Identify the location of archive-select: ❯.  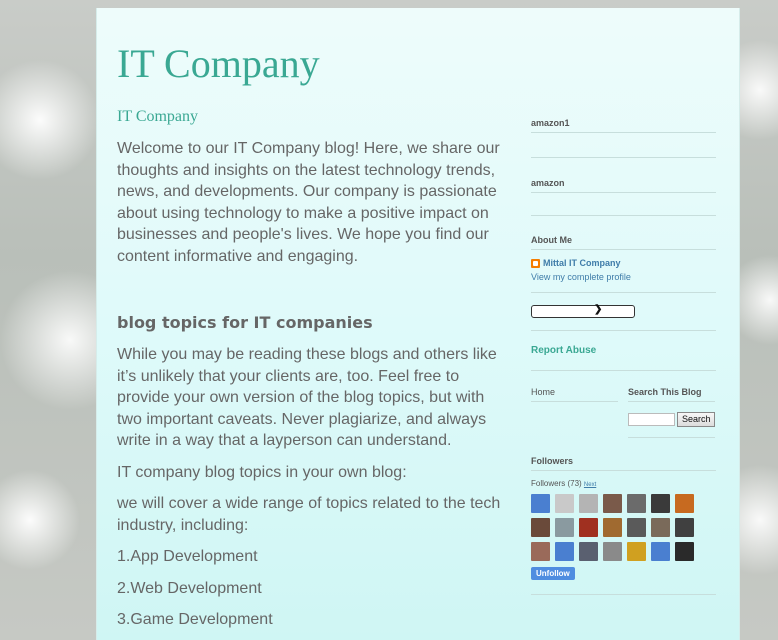
(583, 311).